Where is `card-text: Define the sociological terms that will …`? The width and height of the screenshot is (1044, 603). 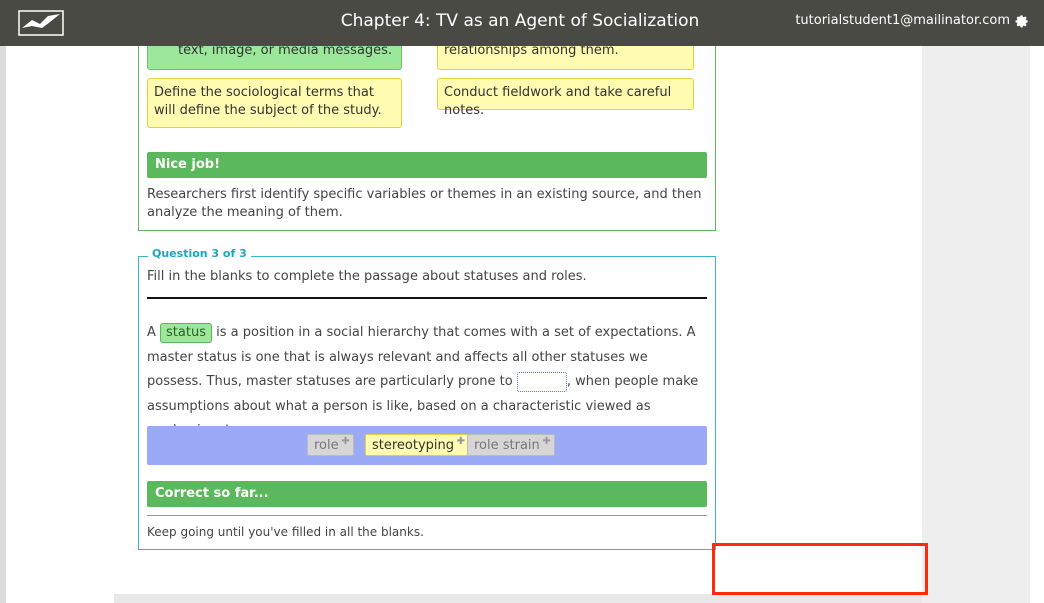 card-text: Define the sociological terms that will … is located at coordinates (268, 101).